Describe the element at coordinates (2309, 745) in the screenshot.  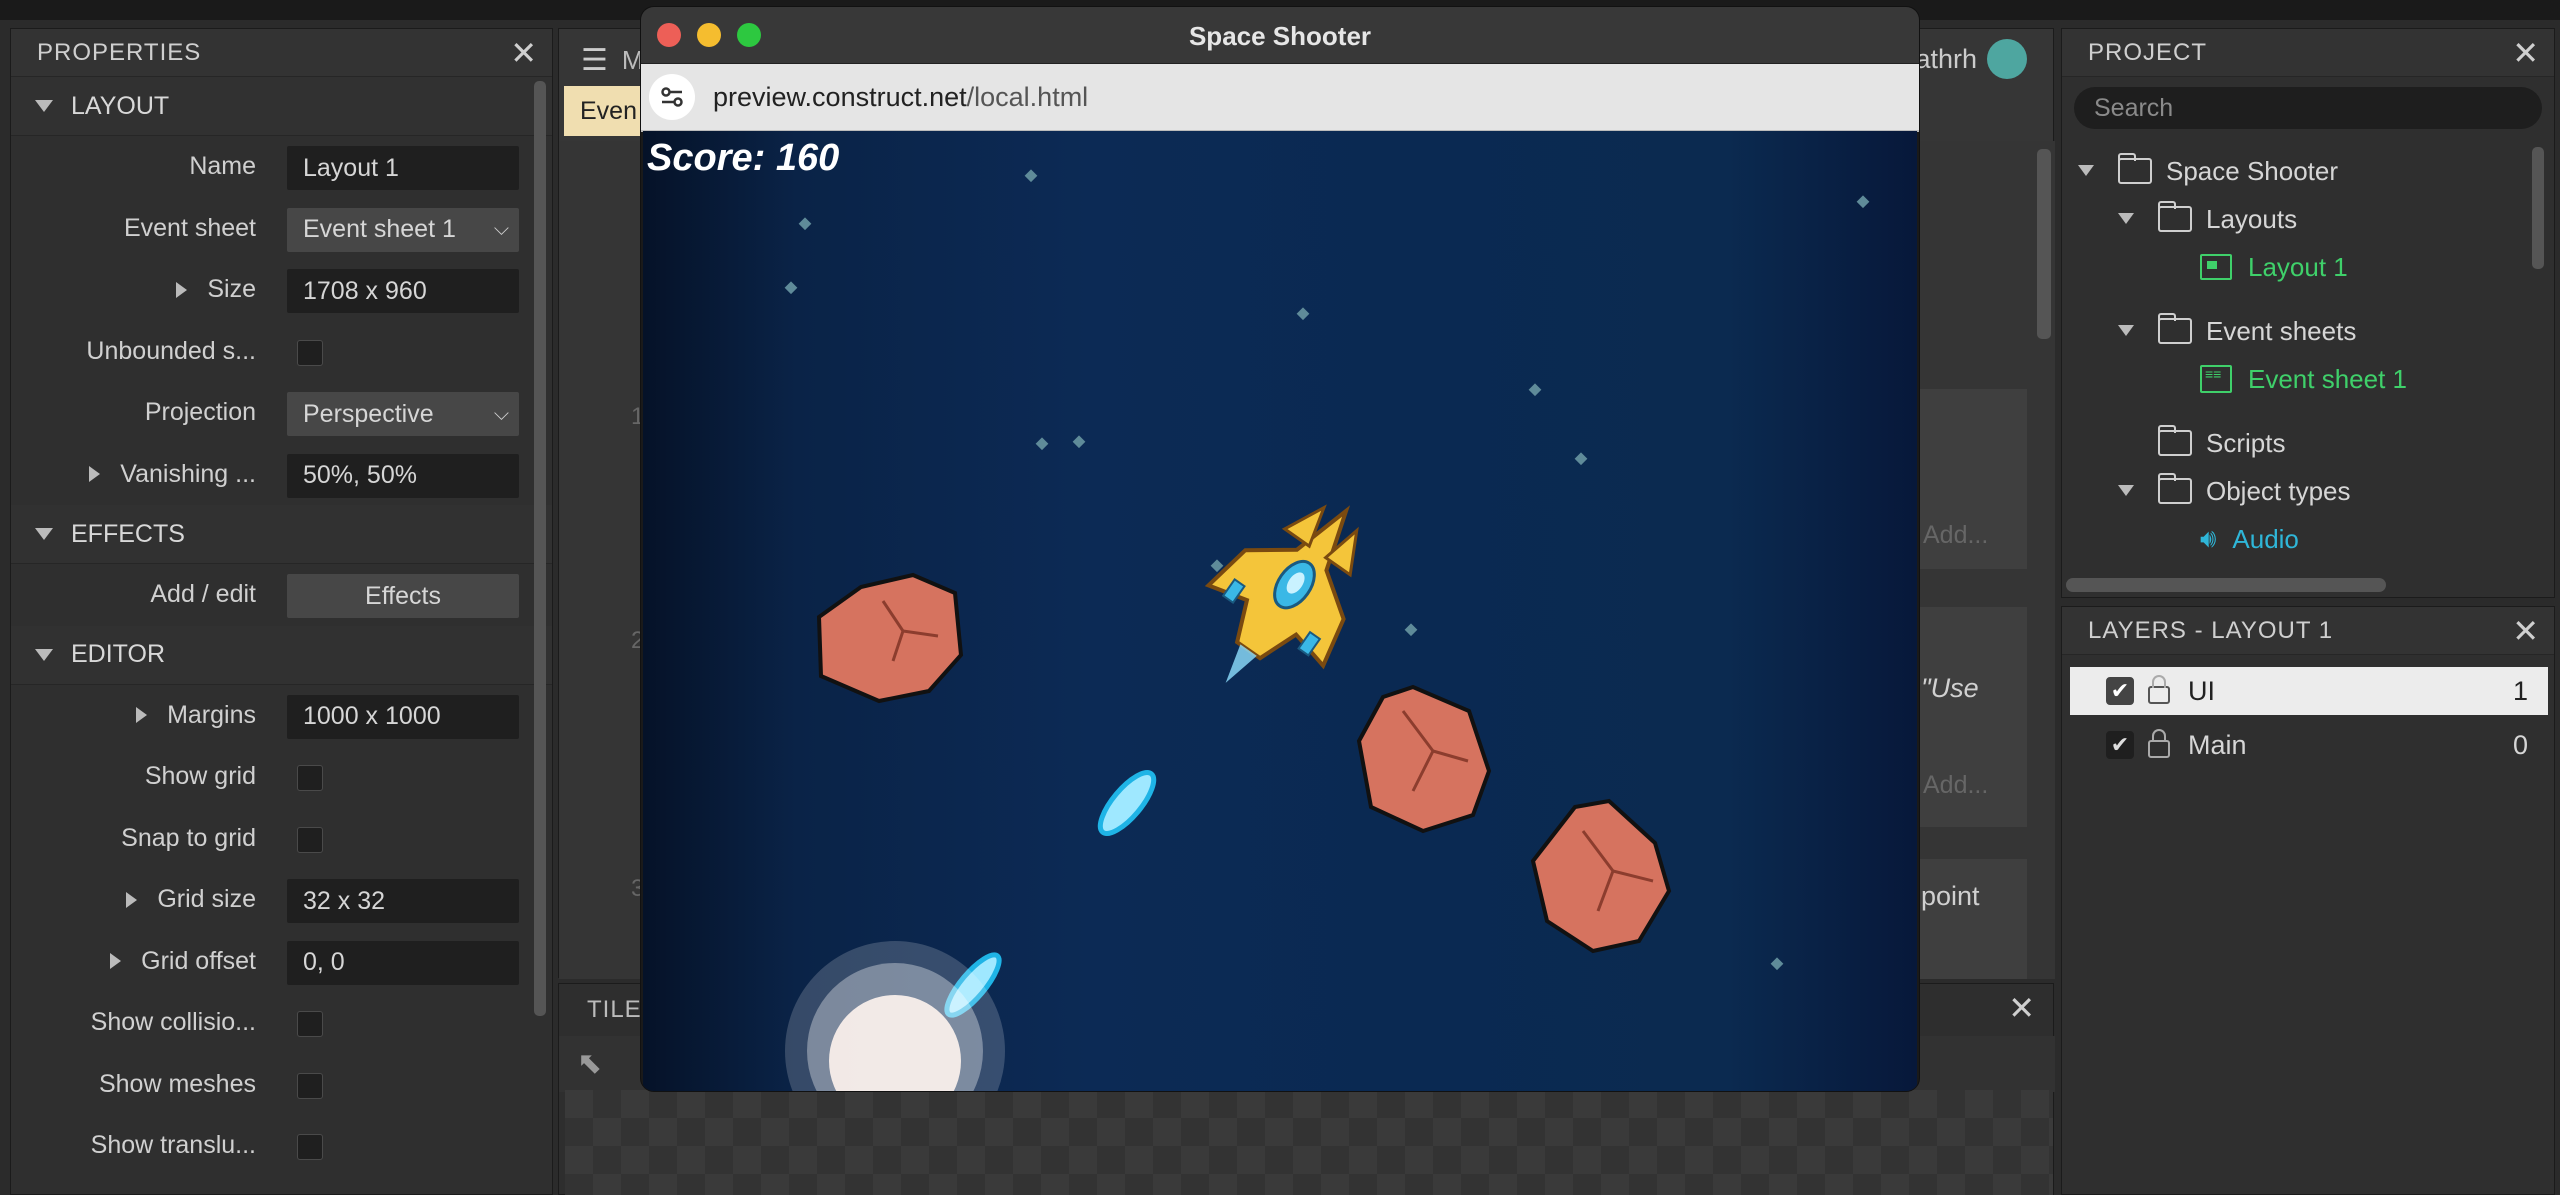
I see `layer-row-main: ✔ Main 0` at that location.